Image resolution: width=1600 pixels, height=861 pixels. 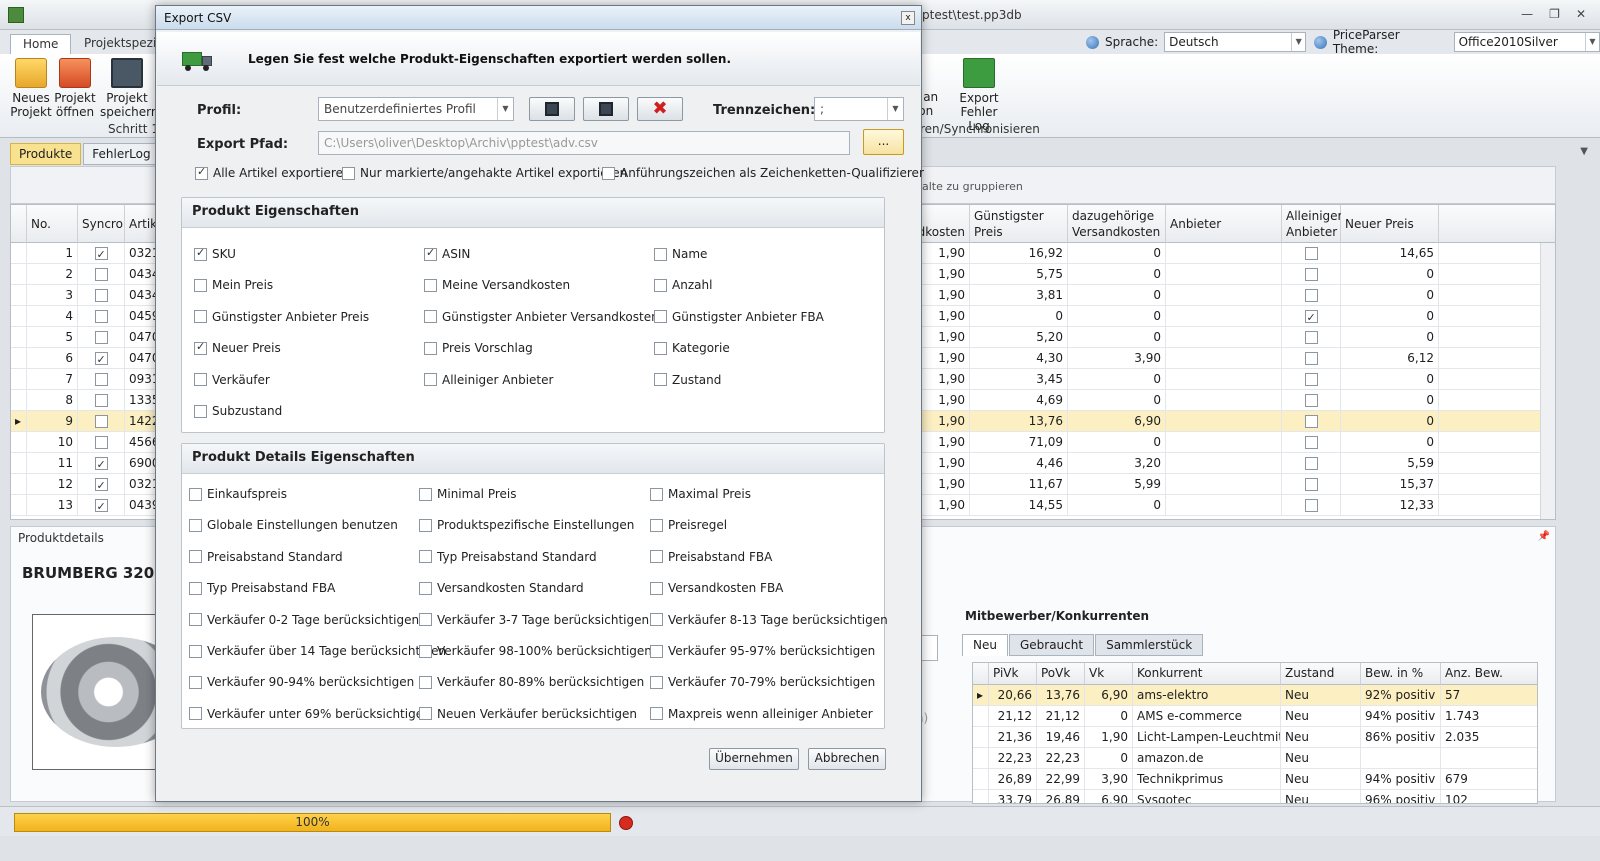 I want to click on property-checkbox: Neuer Preis, so click(x=237, y=347).